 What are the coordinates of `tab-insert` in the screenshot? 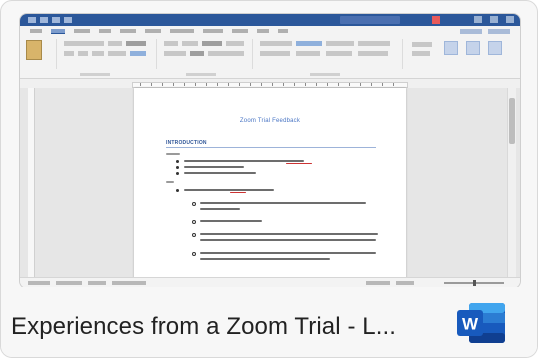 It's located at (82, 31).